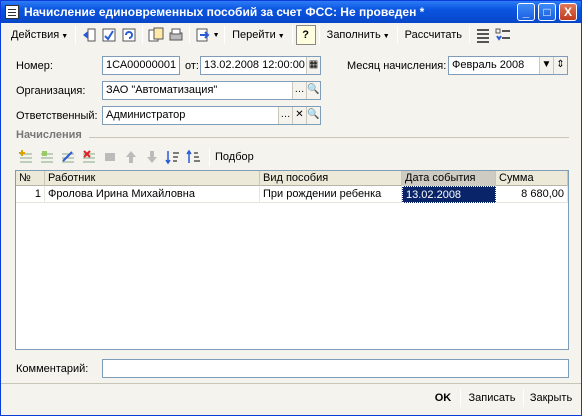 Image resolution: width=582 pixels, height=416 pixels. Describe the element at coordinates (291, 383) in the screenshot. I see `footer-divider` at that location.